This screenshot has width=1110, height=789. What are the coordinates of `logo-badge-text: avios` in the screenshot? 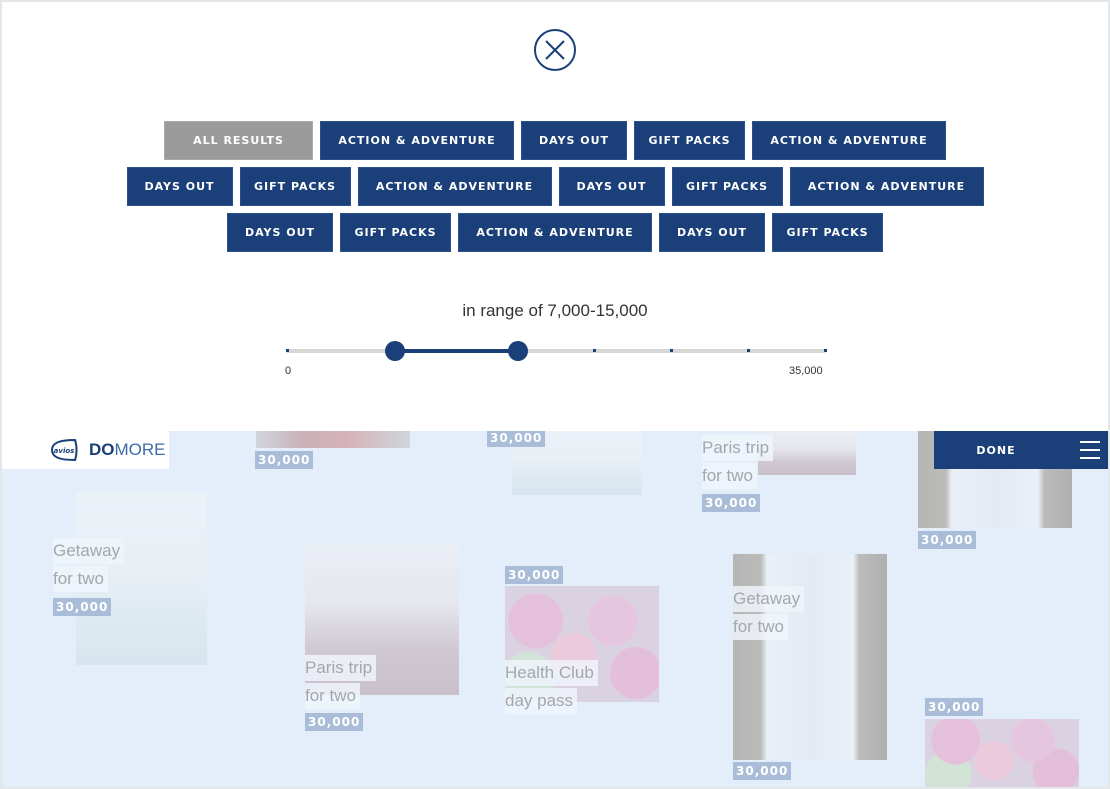 It's located at (64, 451).